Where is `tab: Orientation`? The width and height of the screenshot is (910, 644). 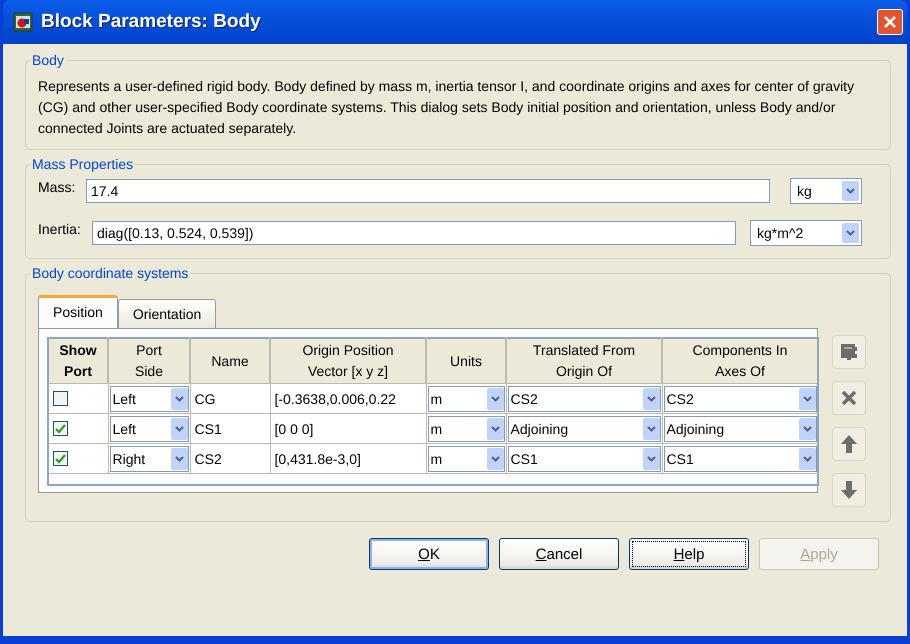 tab: Orientation is located at coordinates (167, 313).